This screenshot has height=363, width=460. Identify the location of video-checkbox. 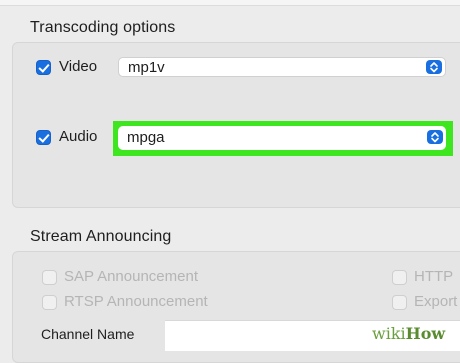
(43, 67).